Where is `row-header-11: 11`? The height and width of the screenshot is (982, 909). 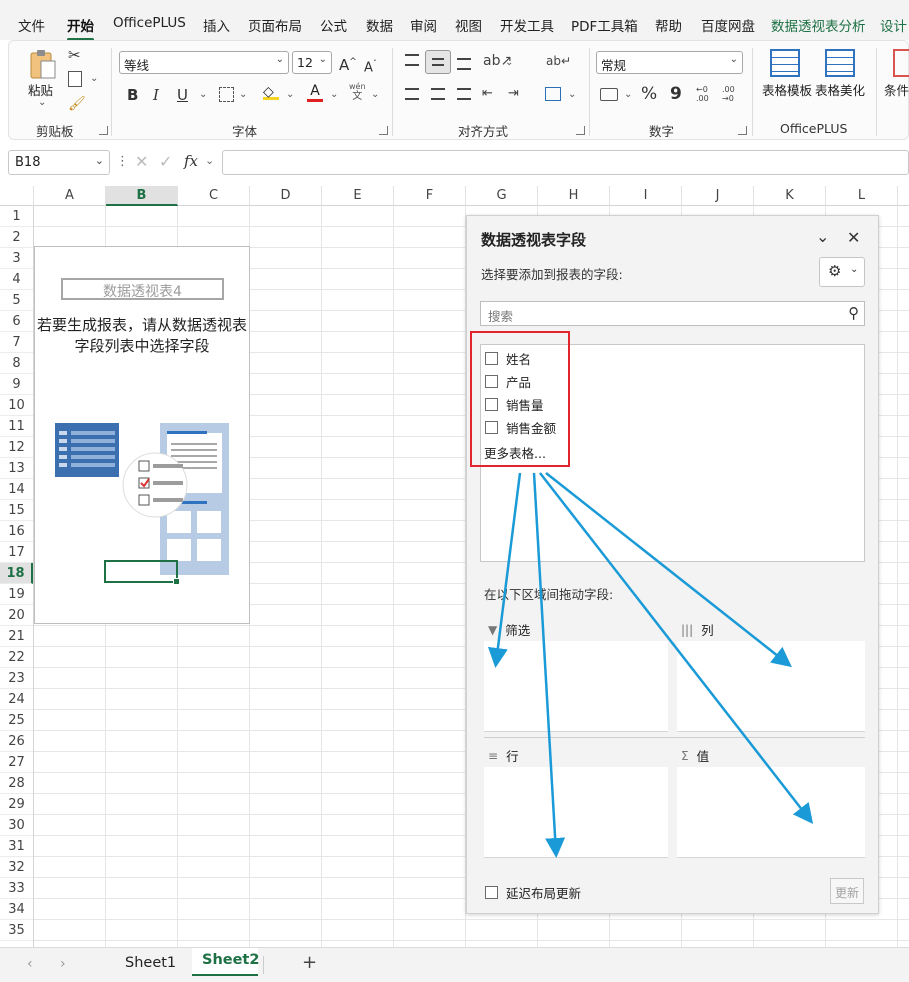
row-header-11: 11 is located at coordinates (16, 426).